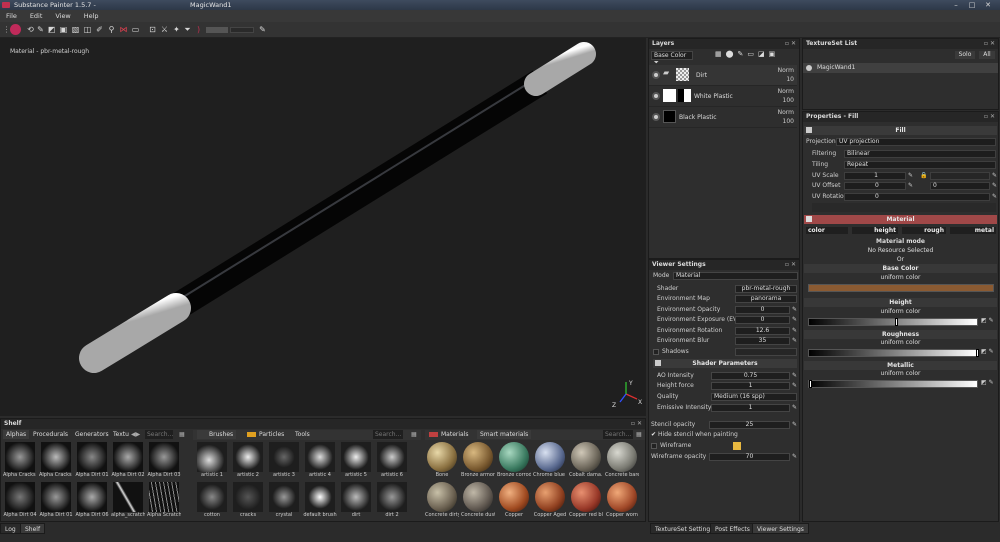 The image size is (1000, 542). What do you see at coordinates (33, 528) in the screenshot?
I see `tab-shelf: Shelf` at bounding box center [33, 528].